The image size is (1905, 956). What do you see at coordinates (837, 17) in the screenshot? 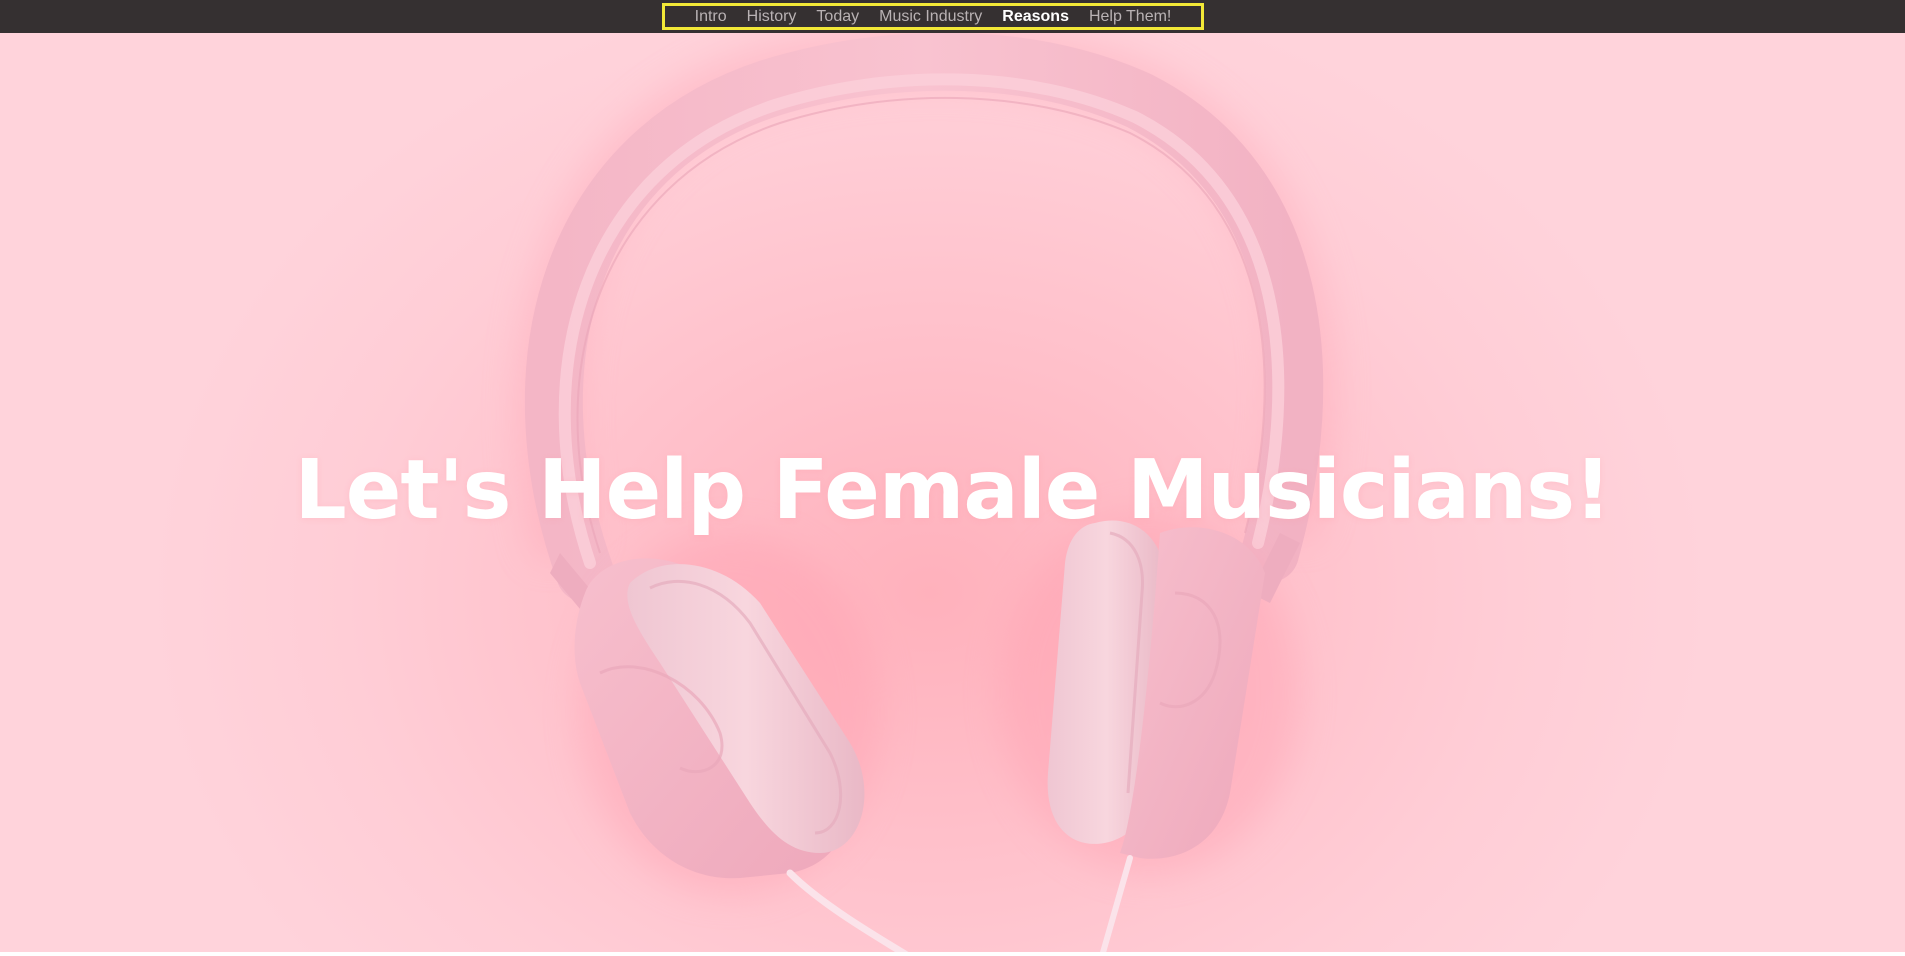
I see `nav-link-today: Today` at bounding box center [837, 17].